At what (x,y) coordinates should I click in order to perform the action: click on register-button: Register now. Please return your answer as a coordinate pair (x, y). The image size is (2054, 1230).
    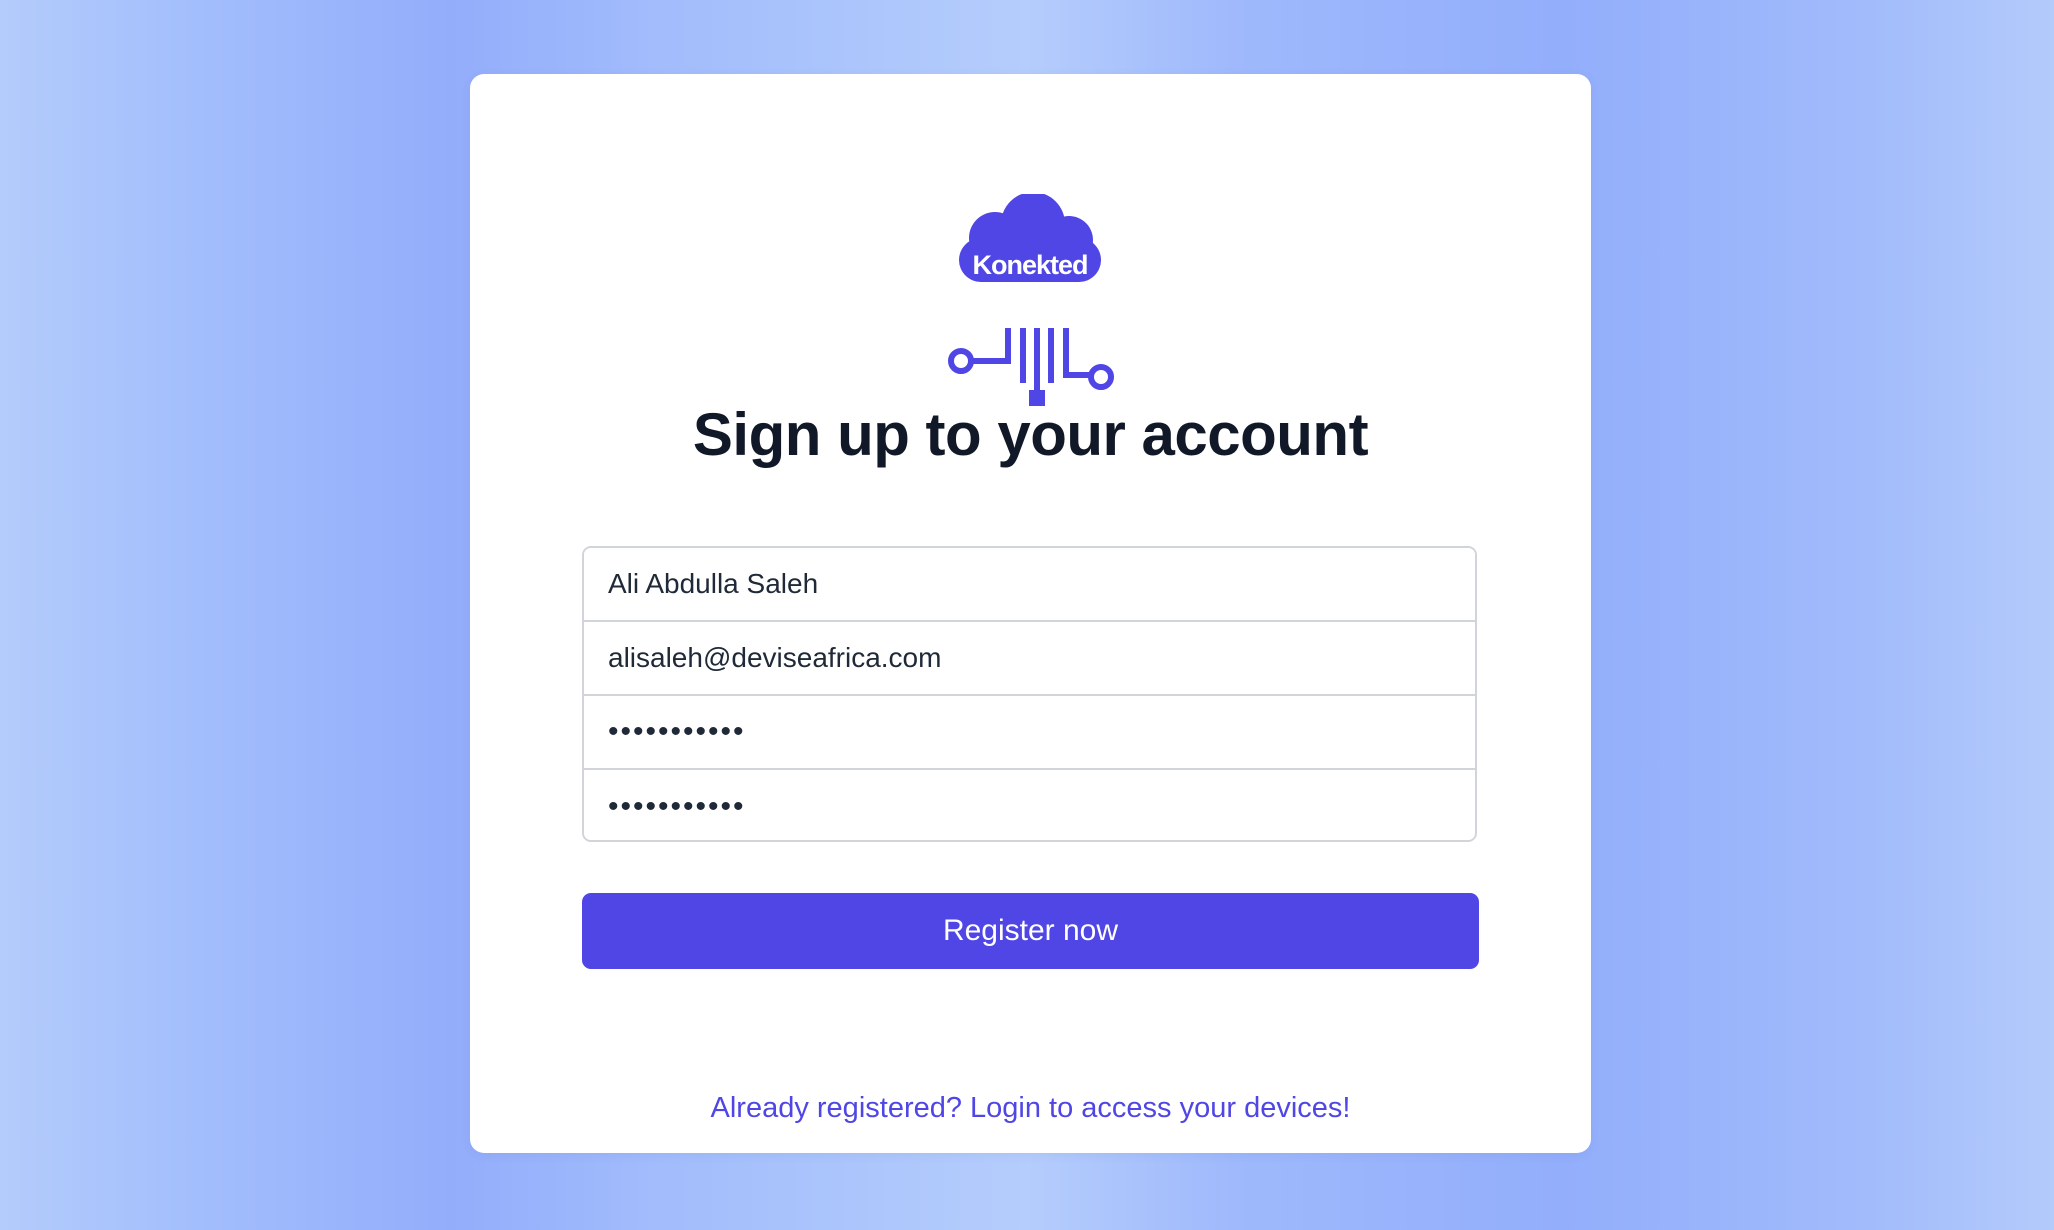
    Looking at the image, I should click on (1030, 931).